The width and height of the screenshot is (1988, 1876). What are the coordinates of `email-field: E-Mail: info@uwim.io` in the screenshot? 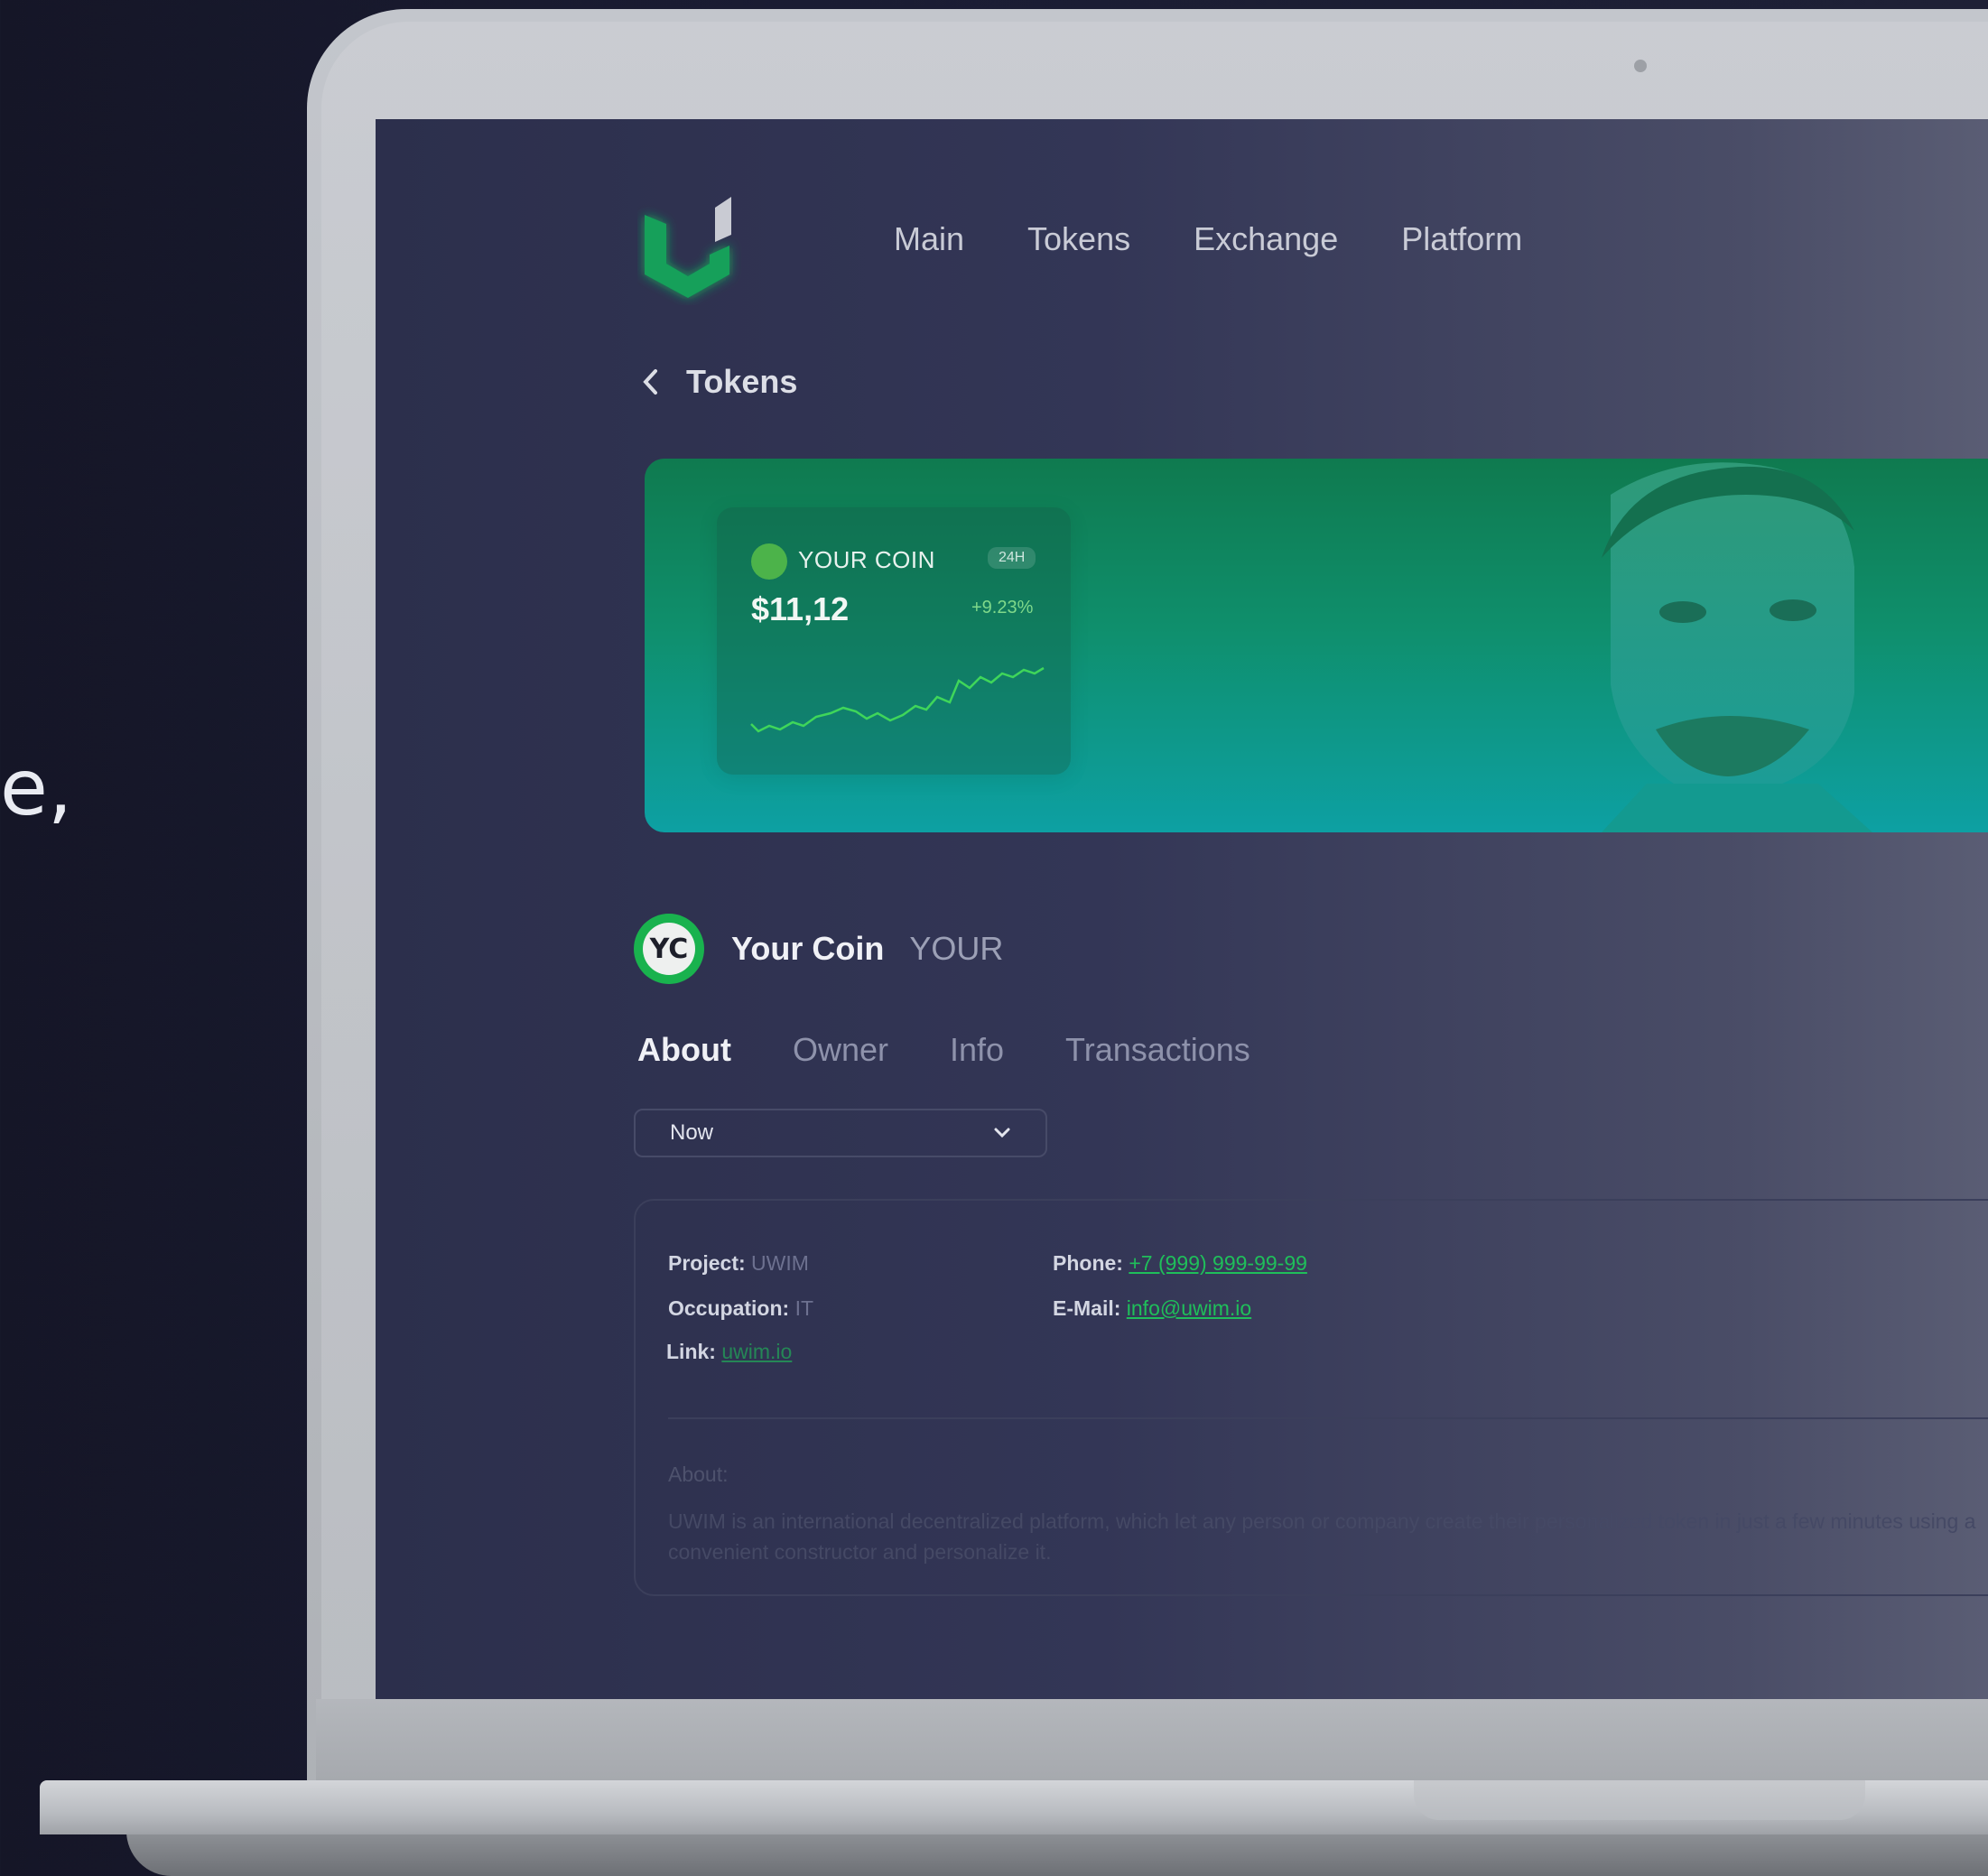 It's located at (1152, 1308).